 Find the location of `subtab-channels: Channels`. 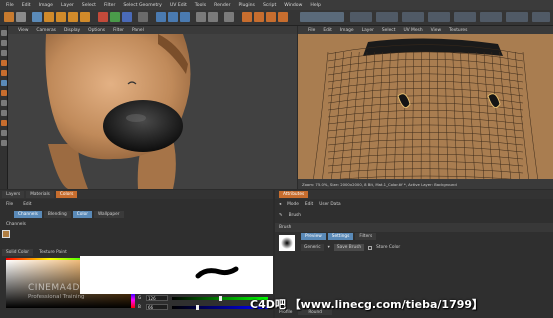

subtab-channels: Channels is located at coordinates (28, 214).